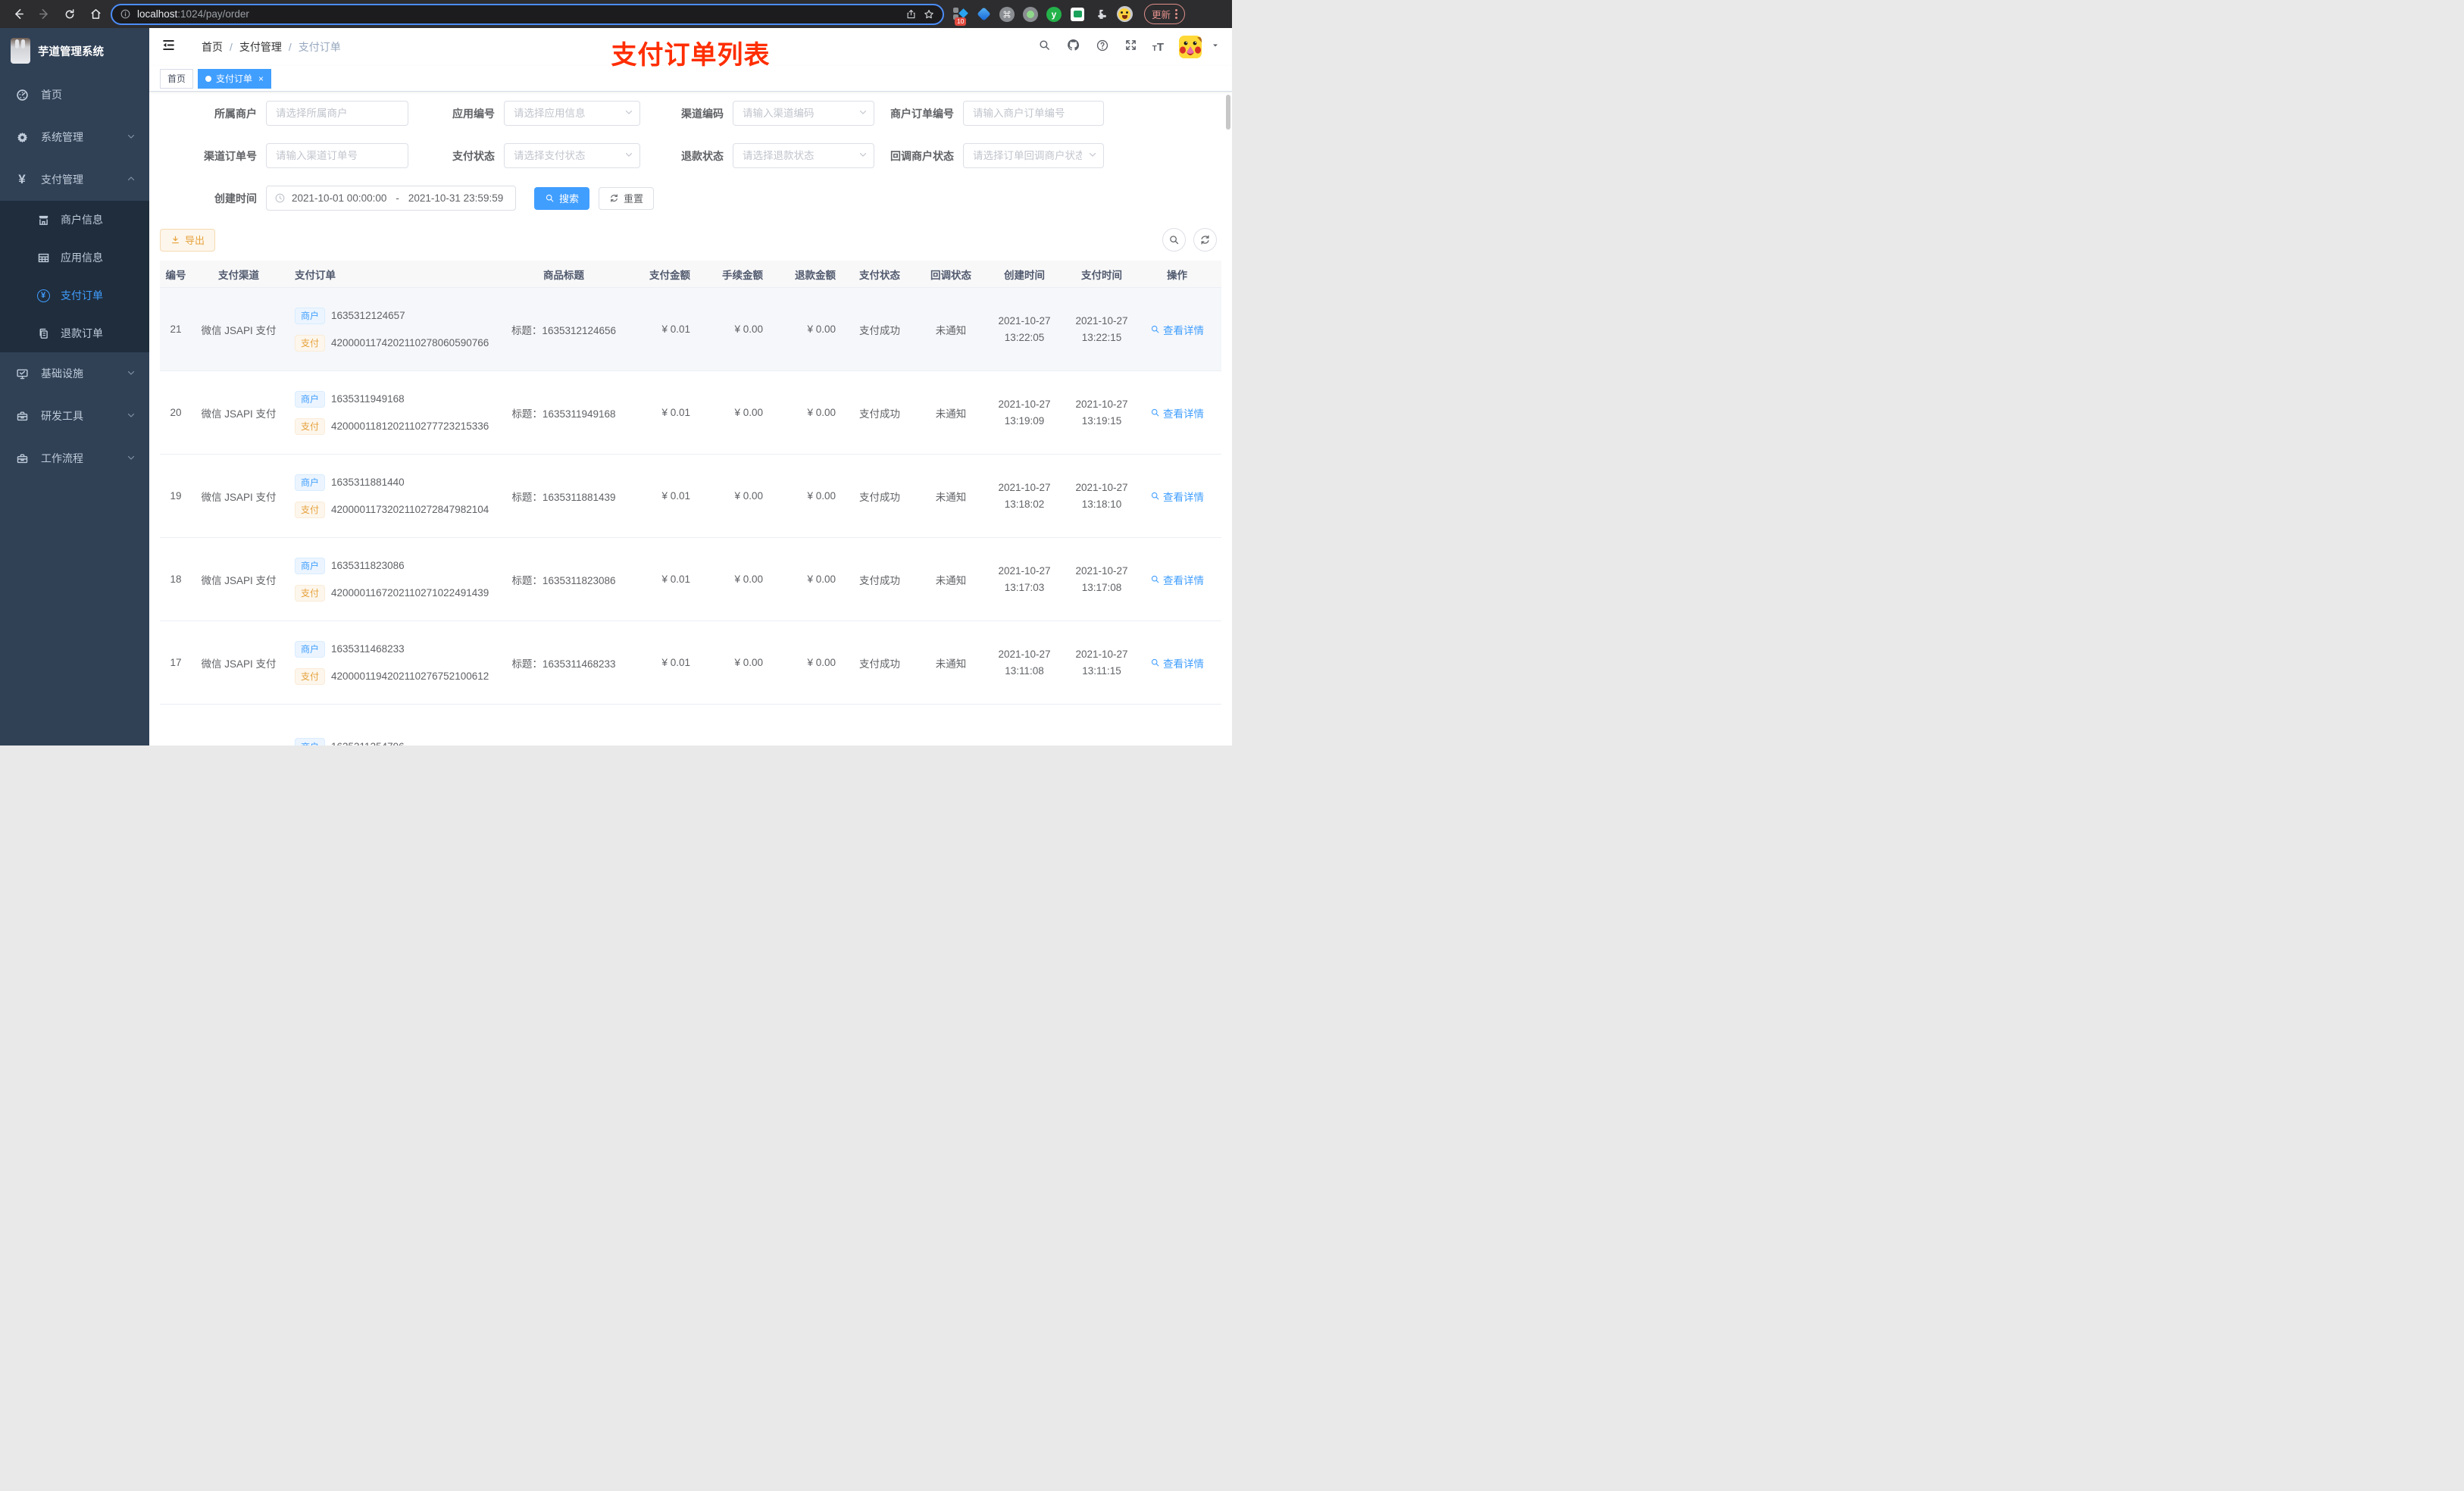  What do you see at coordinates (51, 95) in the screenshot?
I see `sidebar-item-label: 首页` at bounding box center [51, 95].